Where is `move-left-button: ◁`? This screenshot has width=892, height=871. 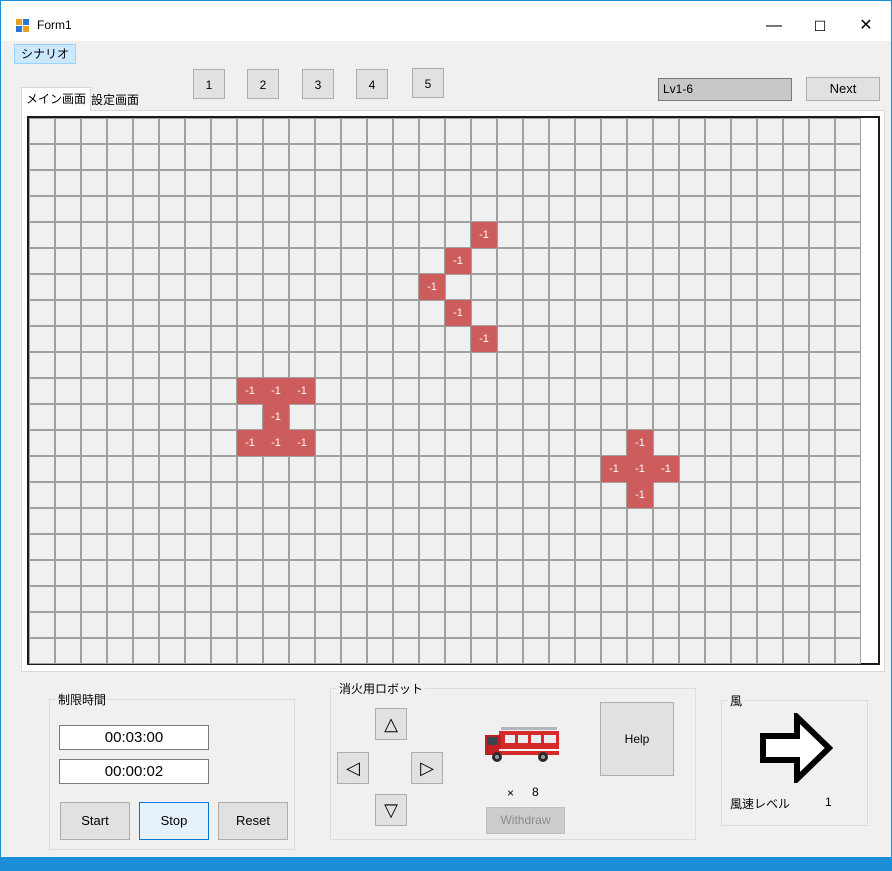 move-left-button: ◁ is located at coordinates (353, 768).